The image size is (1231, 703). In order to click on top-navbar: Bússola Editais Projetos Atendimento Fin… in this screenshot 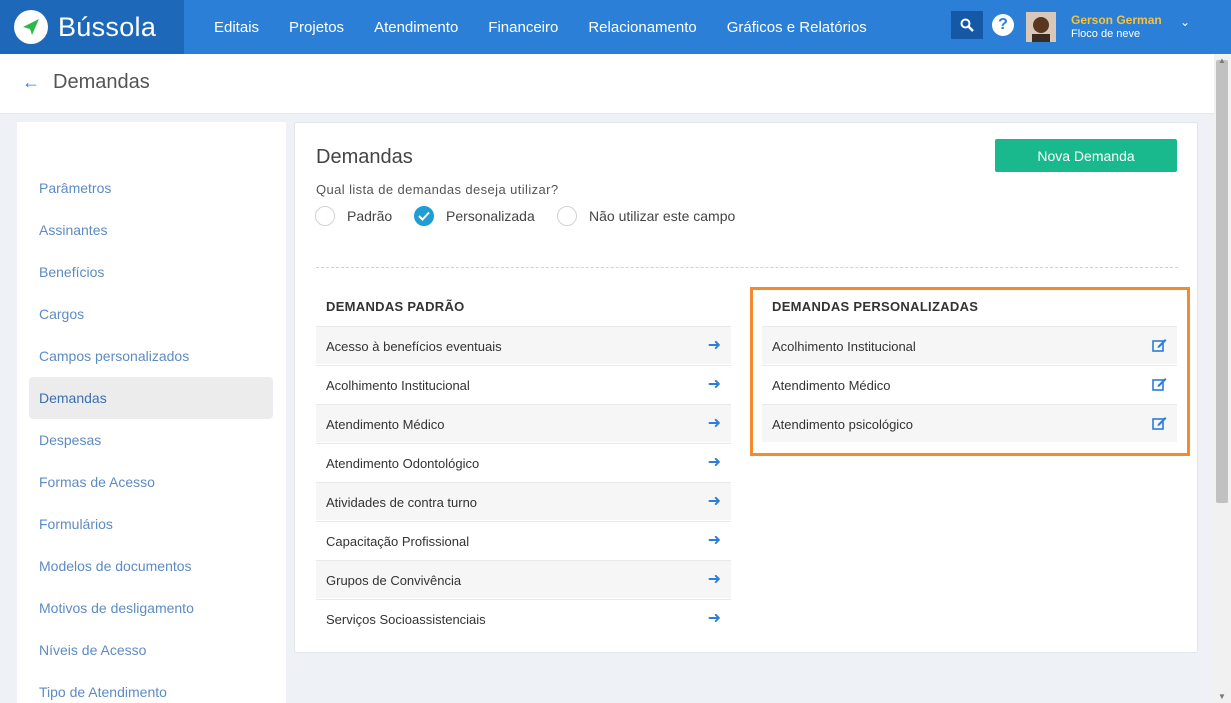, I will do `click(615, 27)`.